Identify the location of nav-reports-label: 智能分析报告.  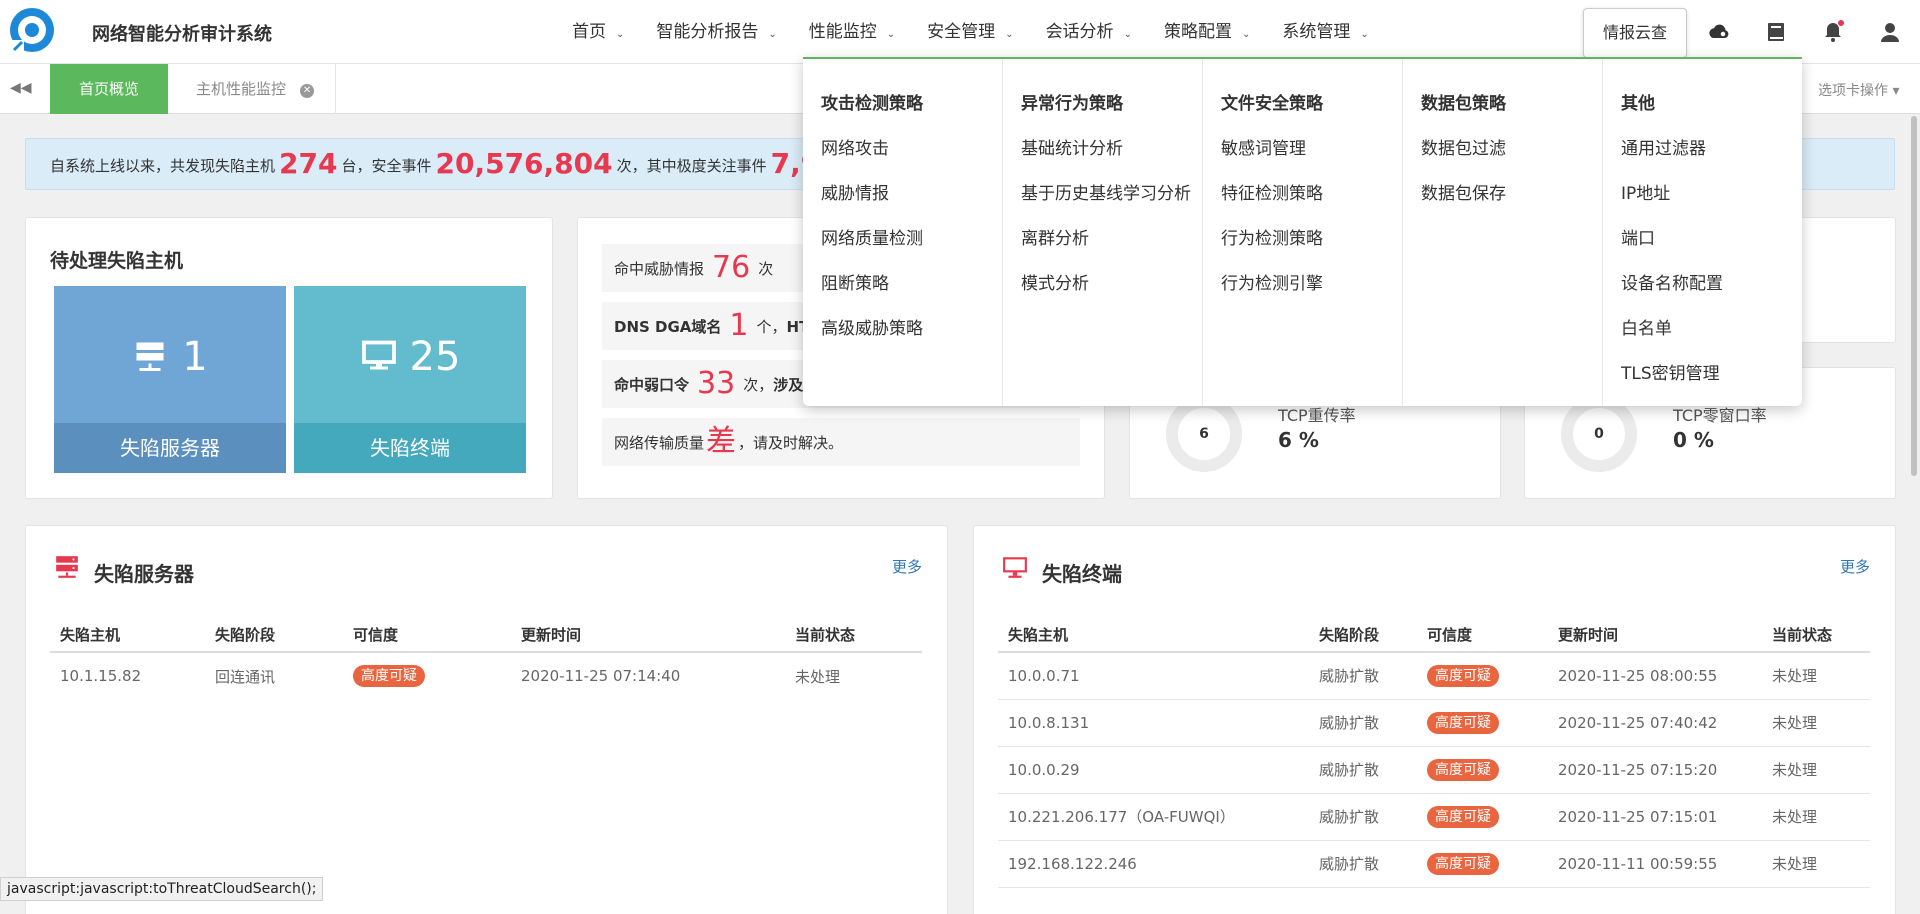
(707, 32).